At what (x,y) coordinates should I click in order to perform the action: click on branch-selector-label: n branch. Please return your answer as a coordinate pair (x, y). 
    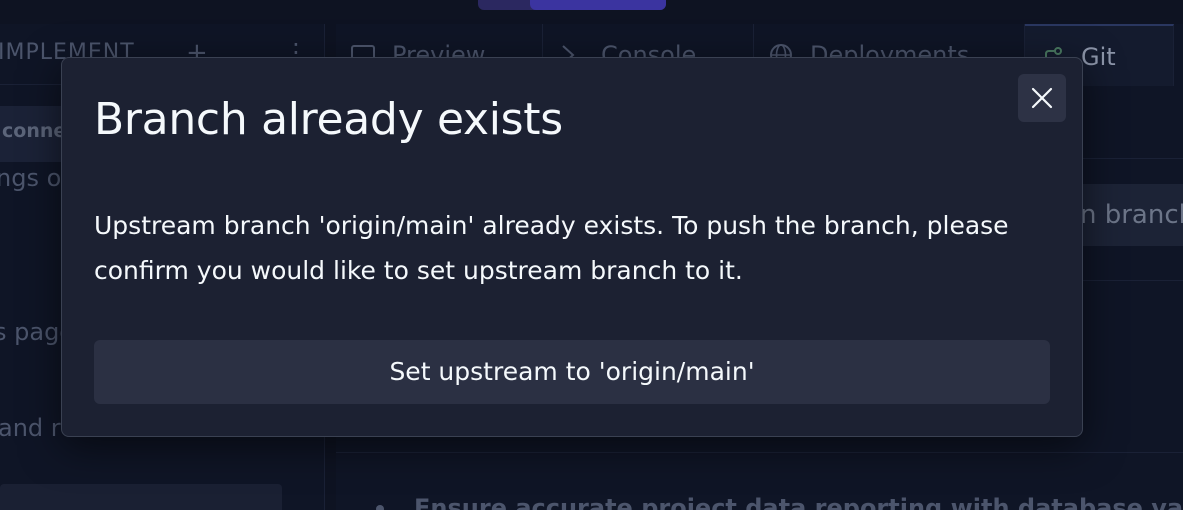
    Looking at the image, I should click on (1131, 215).